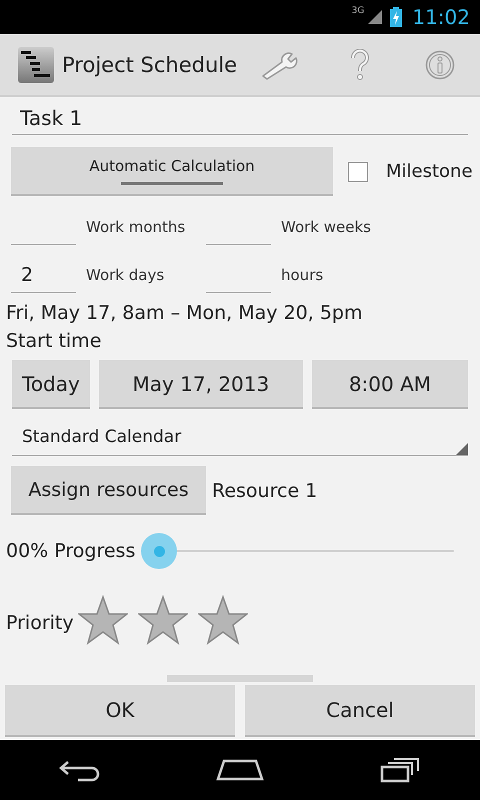 Image resolution: width=480 pixels, height=800 pixels. I want to click on milestone-checkbox, so click(358, 172).